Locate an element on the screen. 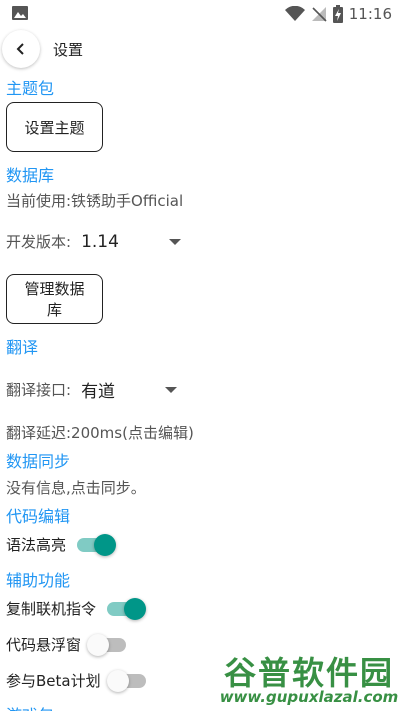 This screenshot has height=711, width=400. translation-api-value: 有道 is located at coordinates (98, 392).